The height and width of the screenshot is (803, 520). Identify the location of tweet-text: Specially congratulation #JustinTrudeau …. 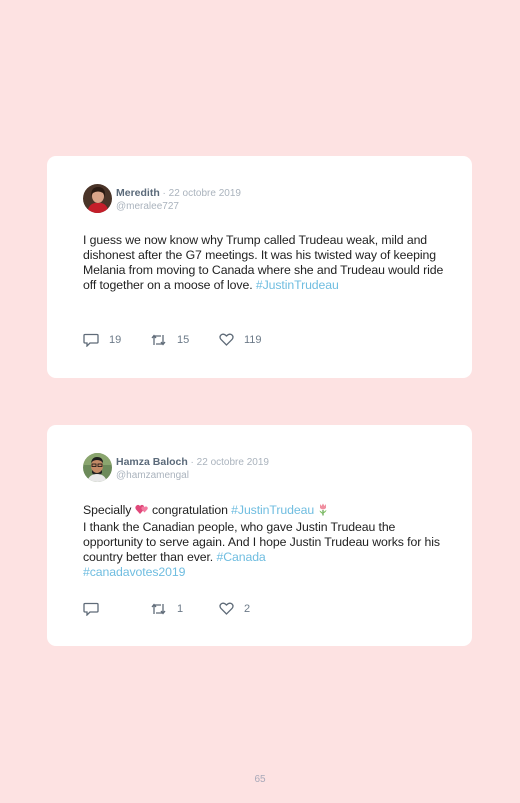
(268, 541).